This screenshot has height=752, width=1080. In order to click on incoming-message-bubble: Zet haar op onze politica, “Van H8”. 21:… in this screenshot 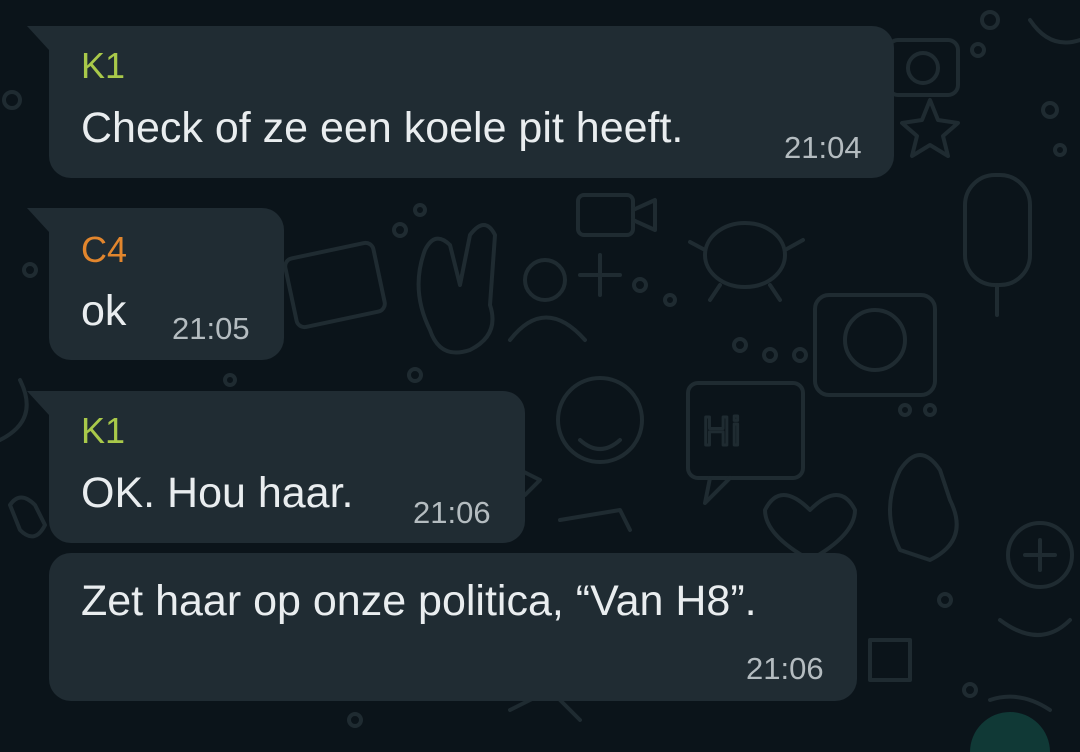, I will do `click(453, 627)`.